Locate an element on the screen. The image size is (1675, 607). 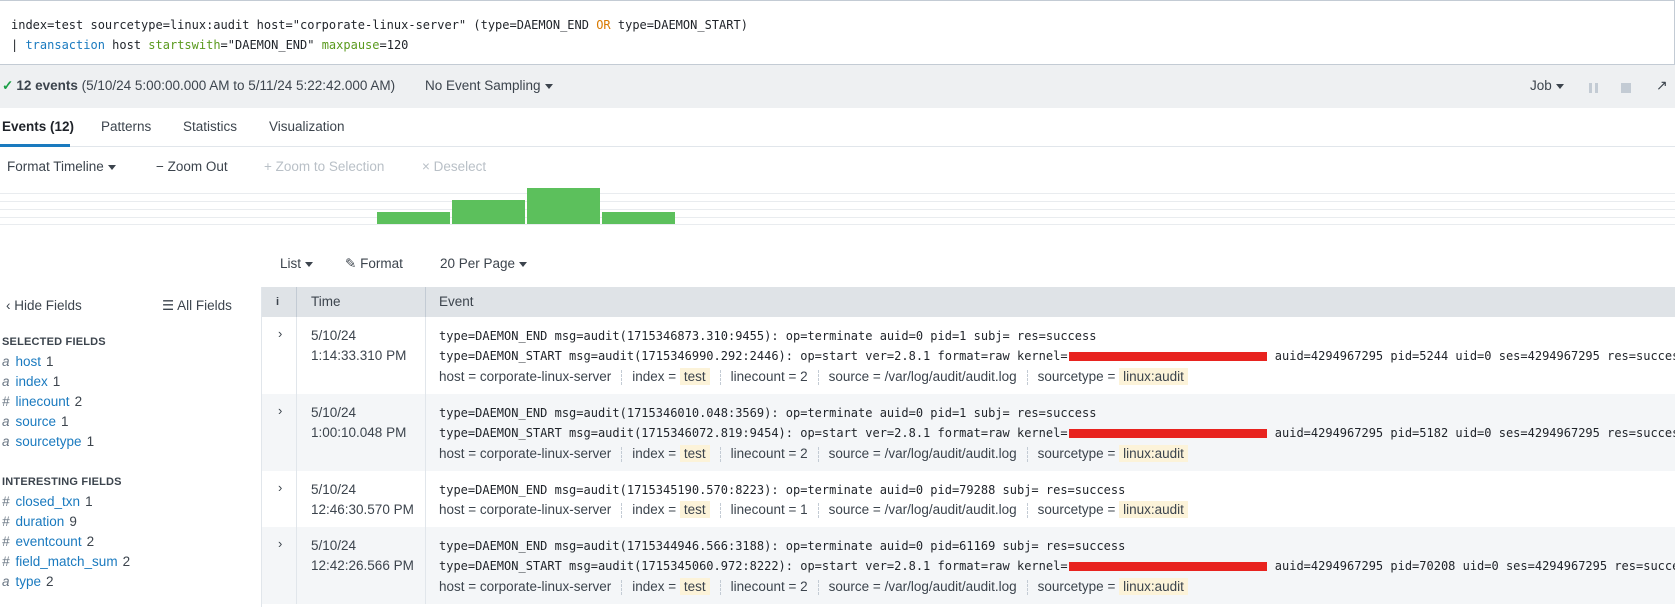
field-type-icon: # is located at coordinates (6, 561).